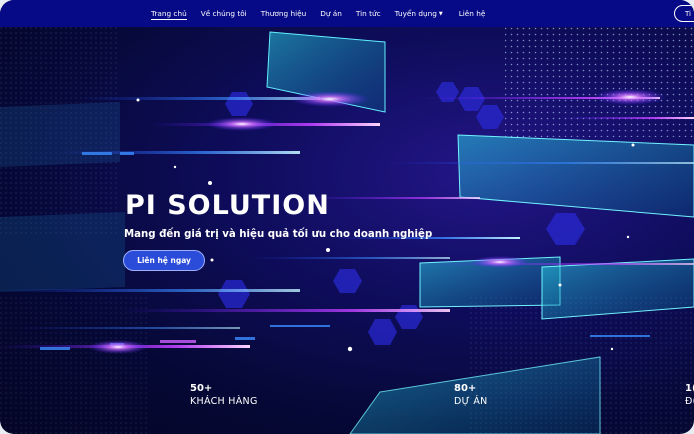 The image size is (694, 434). I want to click on cta-label: Liên hệ ngay, so click(164, 260).